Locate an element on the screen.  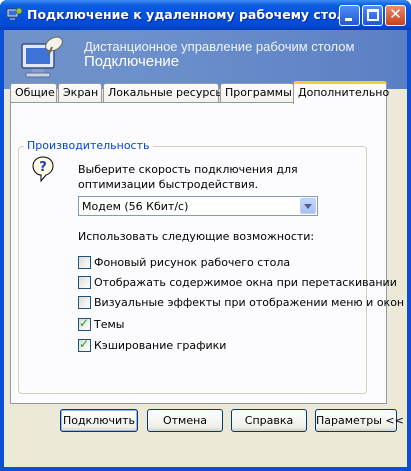
tab-label: Программы is located at coordinates (258, 92).